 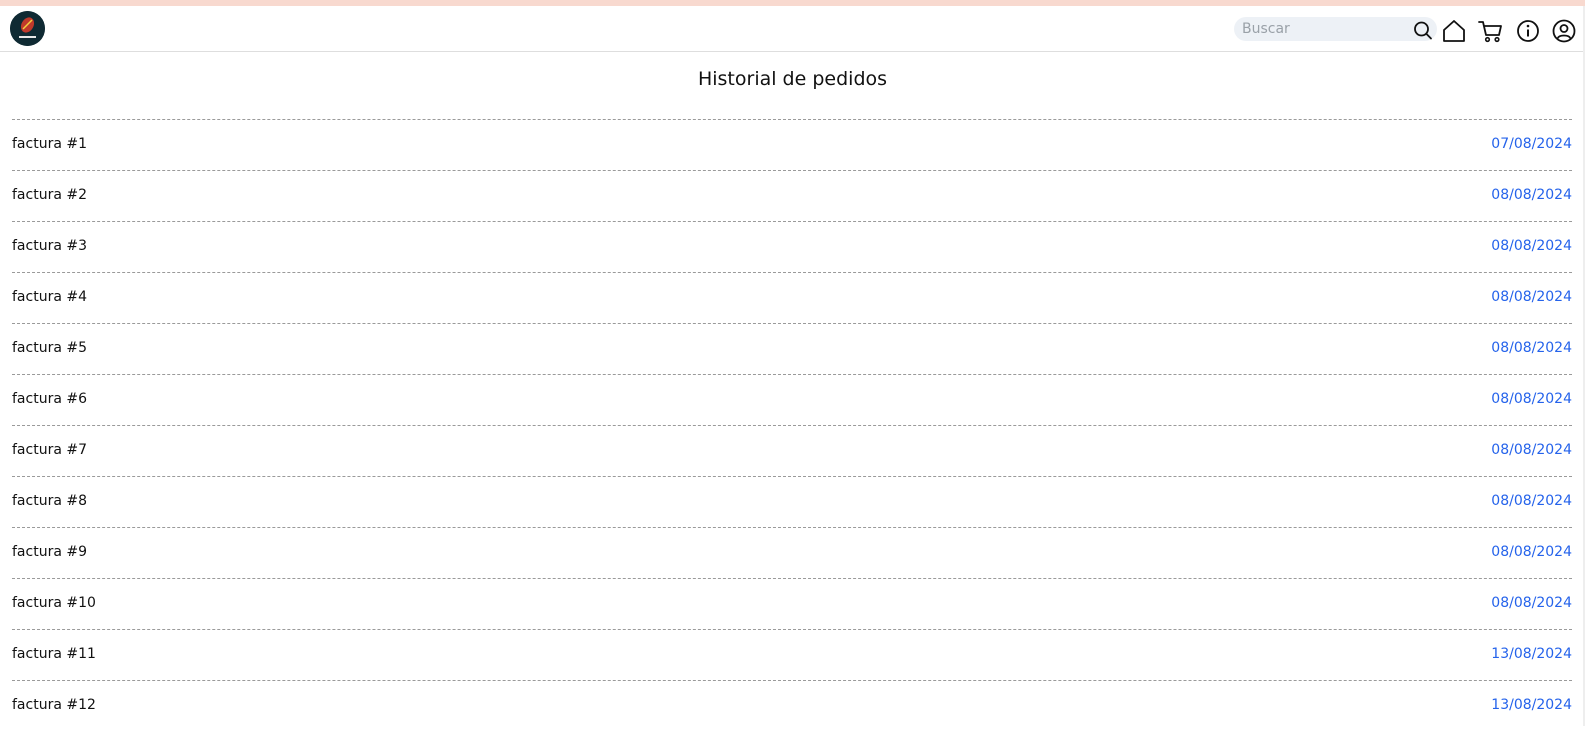 What do you see at coordinates (792, 29) in the screenshot?
I see `top-navbar` at bounding box center [792, 29].